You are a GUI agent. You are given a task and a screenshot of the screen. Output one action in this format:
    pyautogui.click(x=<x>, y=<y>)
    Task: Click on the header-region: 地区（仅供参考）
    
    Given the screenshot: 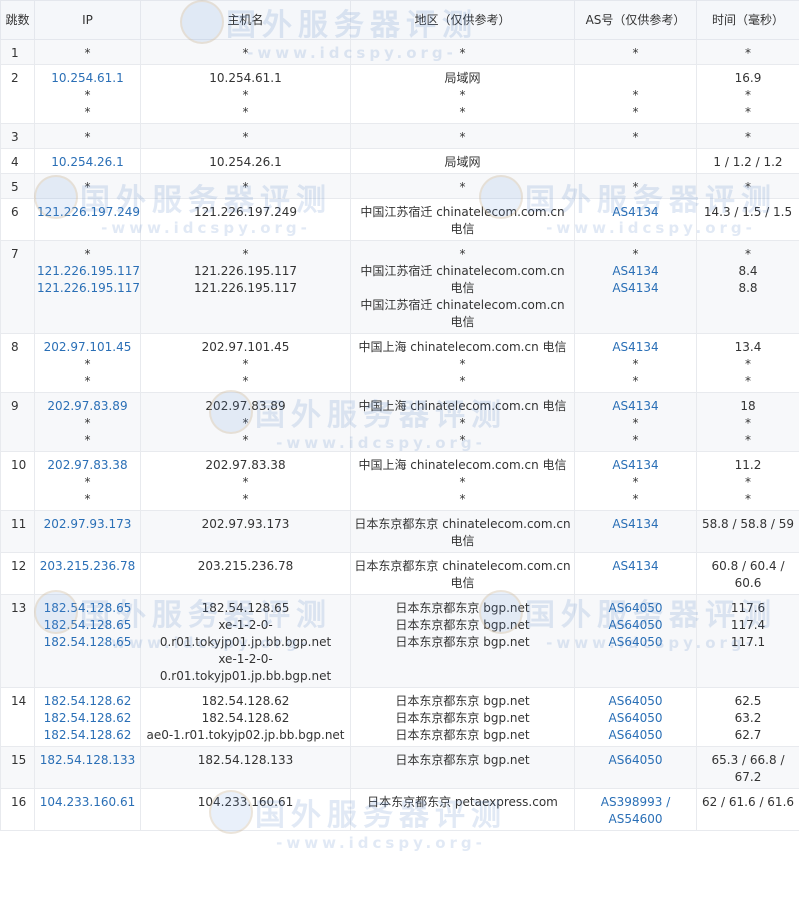 What is the action you would take?
    pyautogui.click(x=462, y=20)
    